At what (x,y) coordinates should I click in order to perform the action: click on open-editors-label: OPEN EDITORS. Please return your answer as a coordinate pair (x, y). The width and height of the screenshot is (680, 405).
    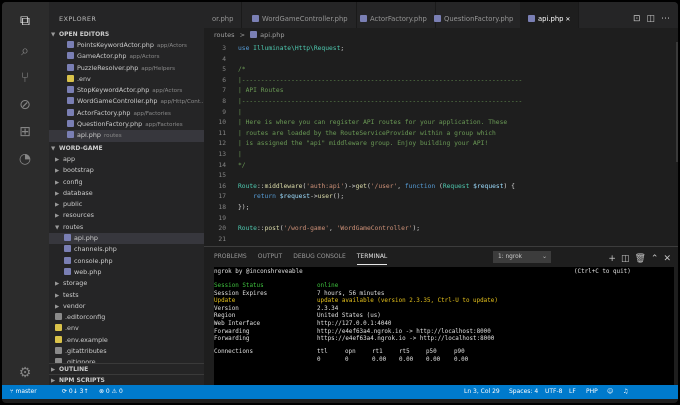
    Looking at the image, I should click on (84, 34).